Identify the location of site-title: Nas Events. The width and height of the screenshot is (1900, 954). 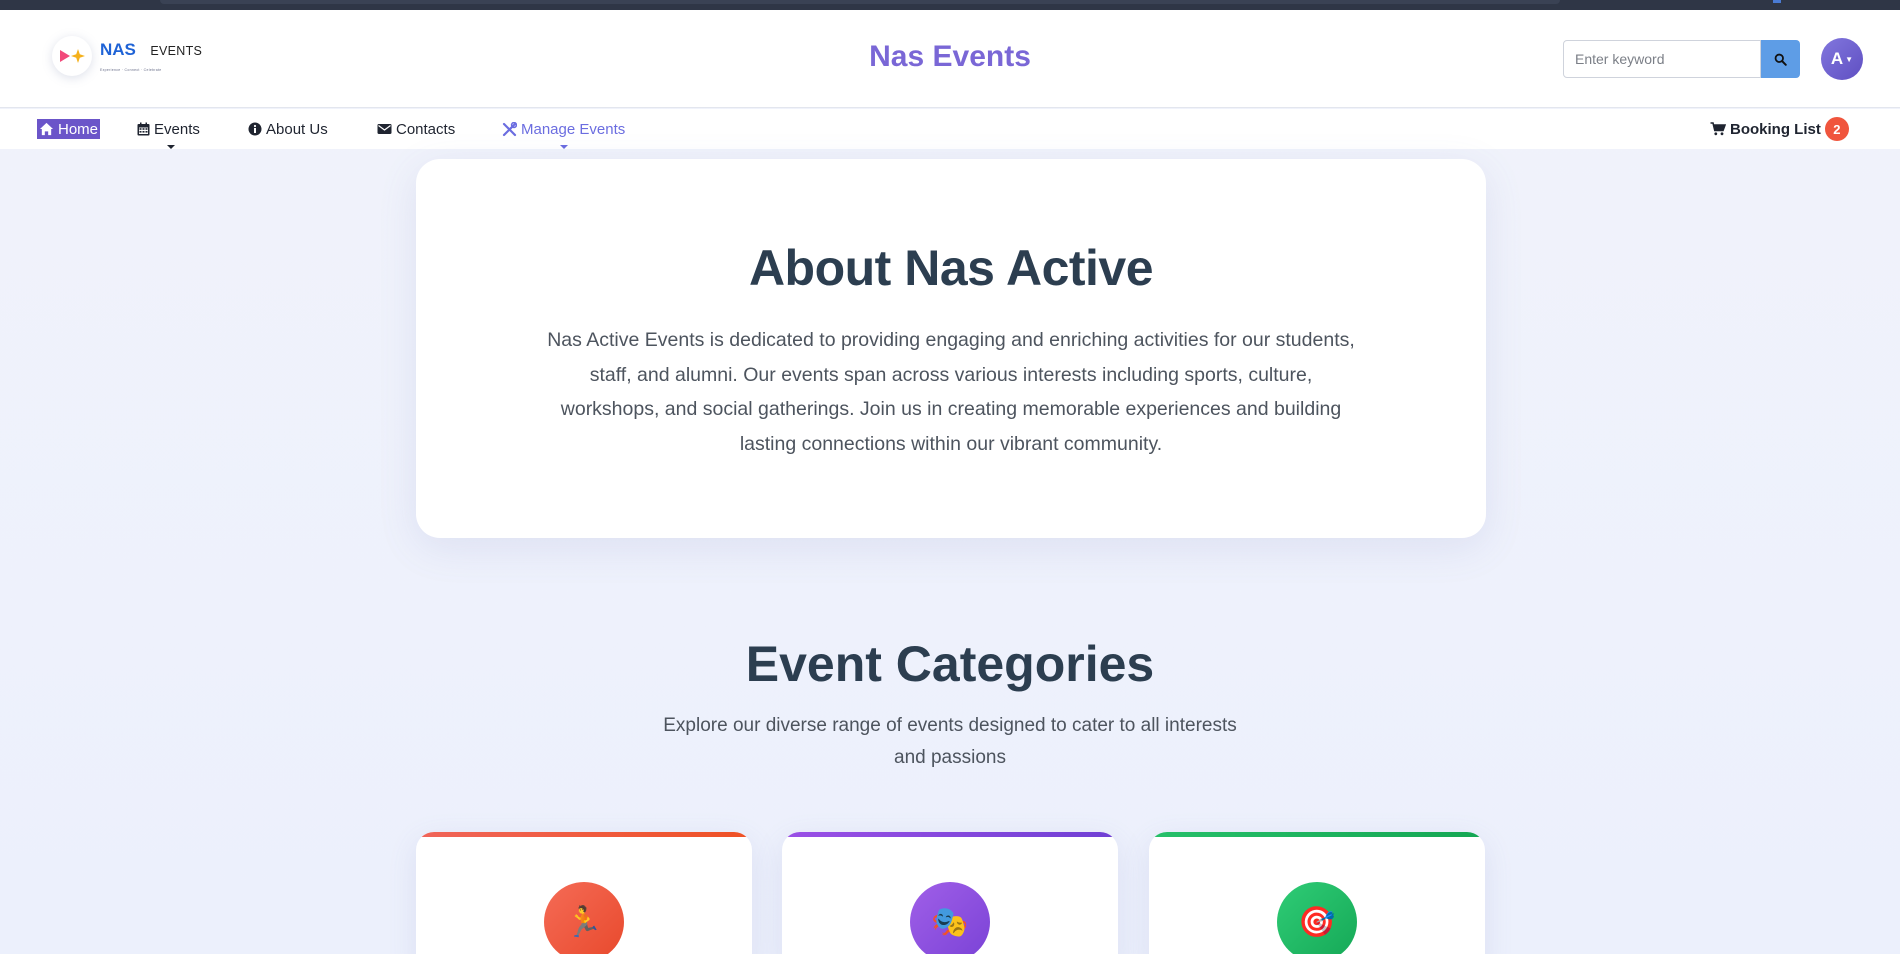
(950, 56).